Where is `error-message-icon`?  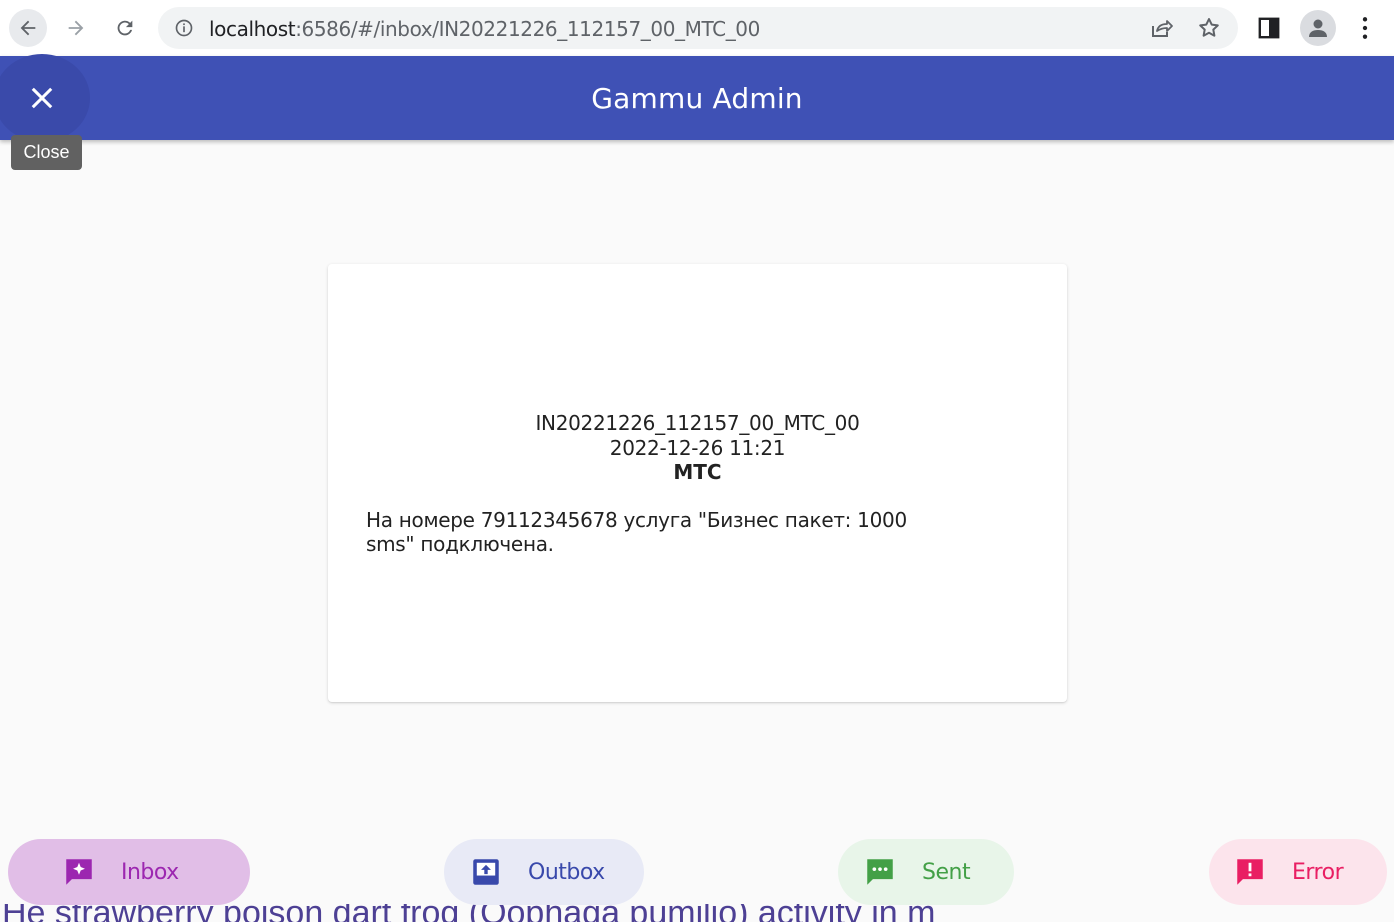
error-message-icon is located at coordinates (1250, 872).